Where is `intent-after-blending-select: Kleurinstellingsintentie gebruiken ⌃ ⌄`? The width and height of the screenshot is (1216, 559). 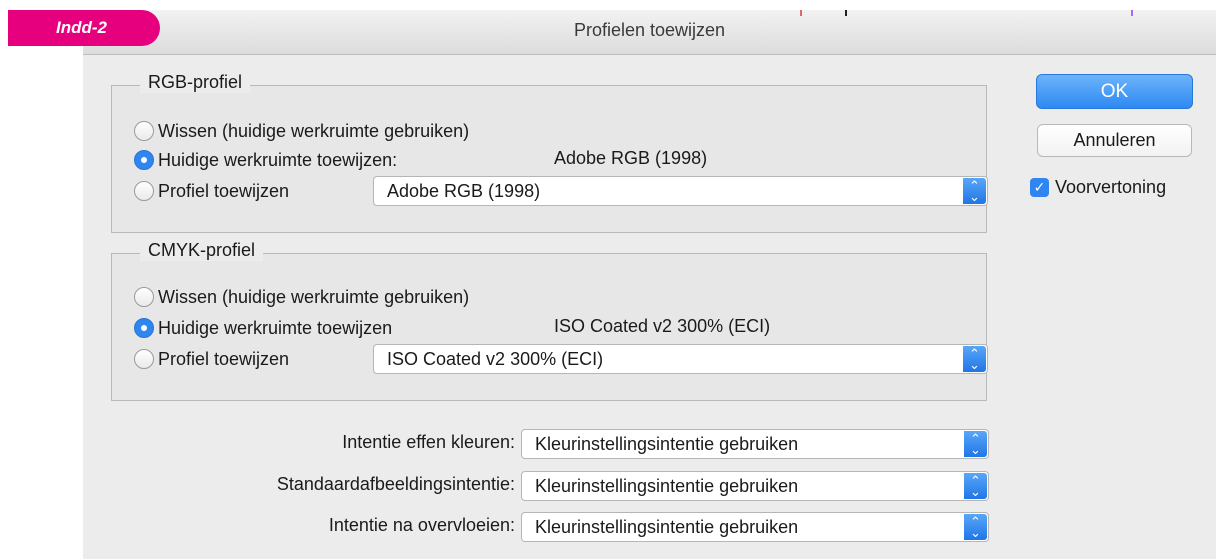 intent-after-blending-select: Kleurinstellingsintentie gebruiken ⌃ ⌄ is located at coordinates (755, 527).